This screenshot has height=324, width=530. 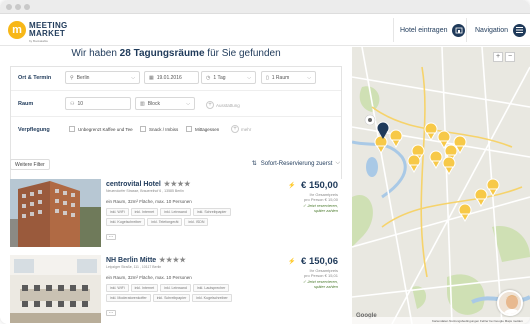 I want to click on add-hotel-button: Hotel eintragen, so click(x=433, y=30).